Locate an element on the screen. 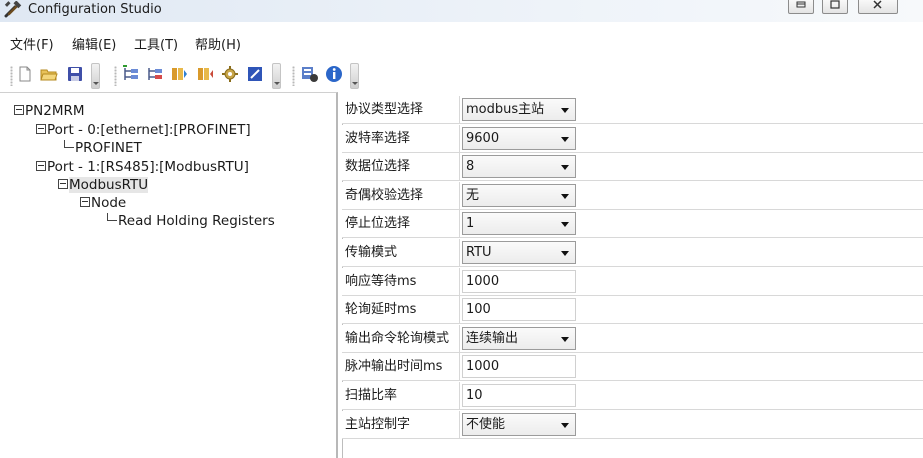  tree-node-port0: Port - 0:[ethernet]:[PROFINET] is located at coordinates (143, 130).